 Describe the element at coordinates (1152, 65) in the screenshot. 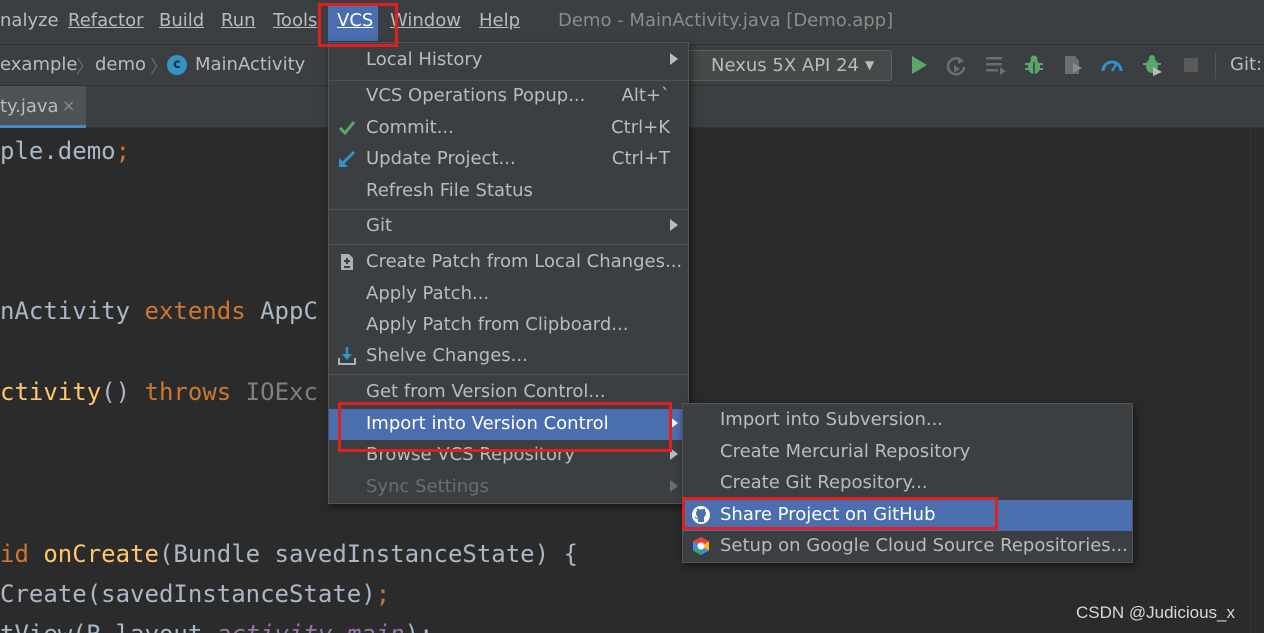

I see `attach-debugger-icon` at that location.